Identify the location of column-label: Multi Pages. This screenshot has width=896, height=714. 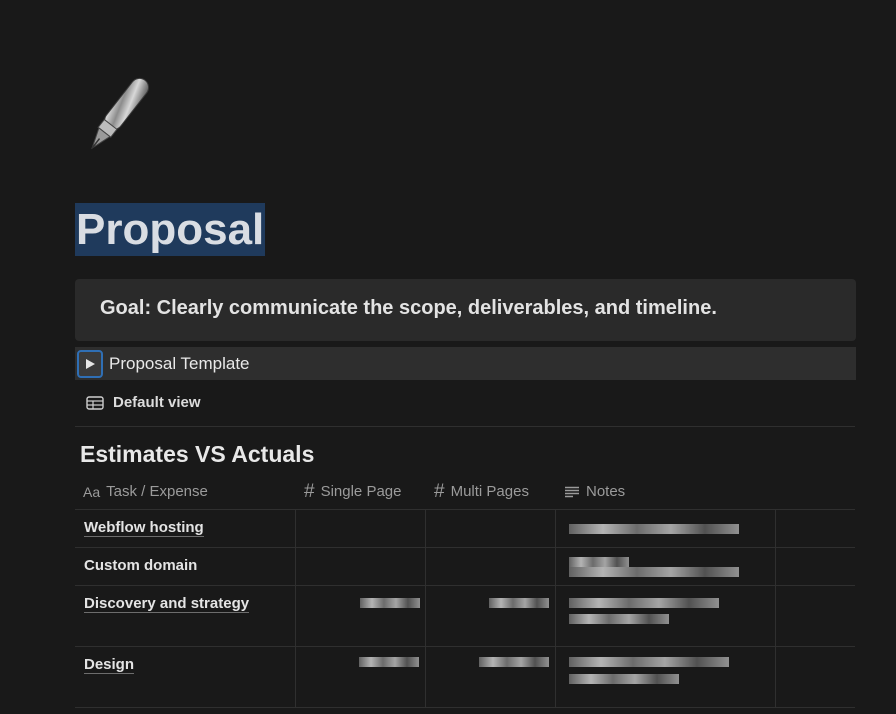
(489, 491).